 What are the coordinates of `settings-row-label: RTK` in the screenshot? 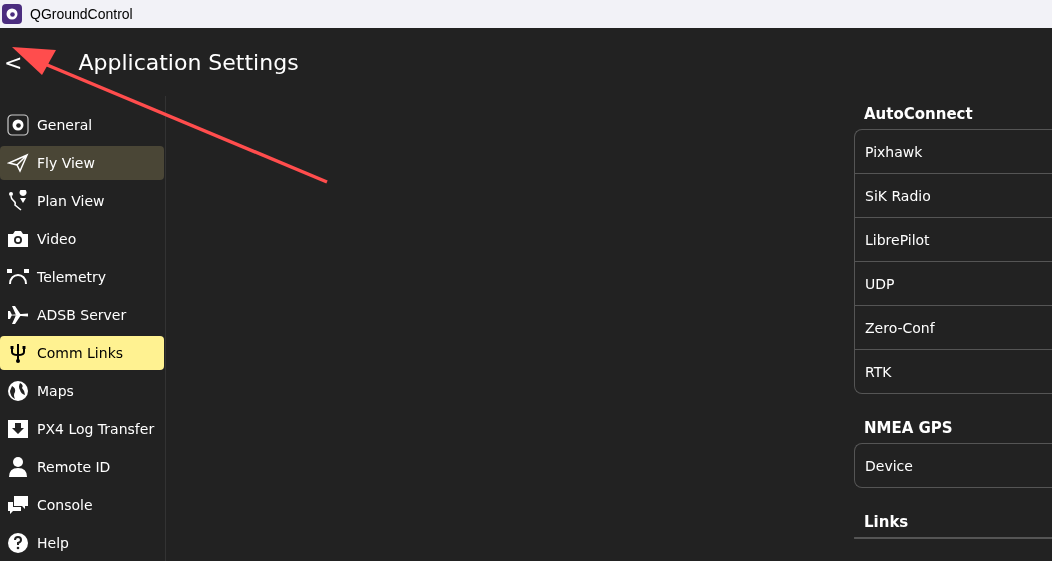 It's located at (878, 371).